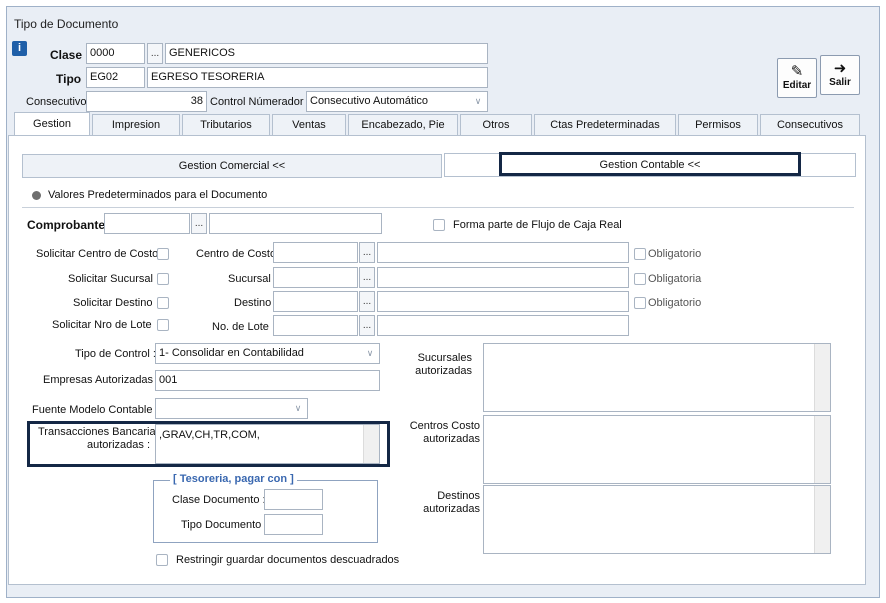 This screenshot has width=886, height=603. Describe the element at coordinates (657, 519) in the screenshot. I see `destinos-autorizadas-list` at that location.